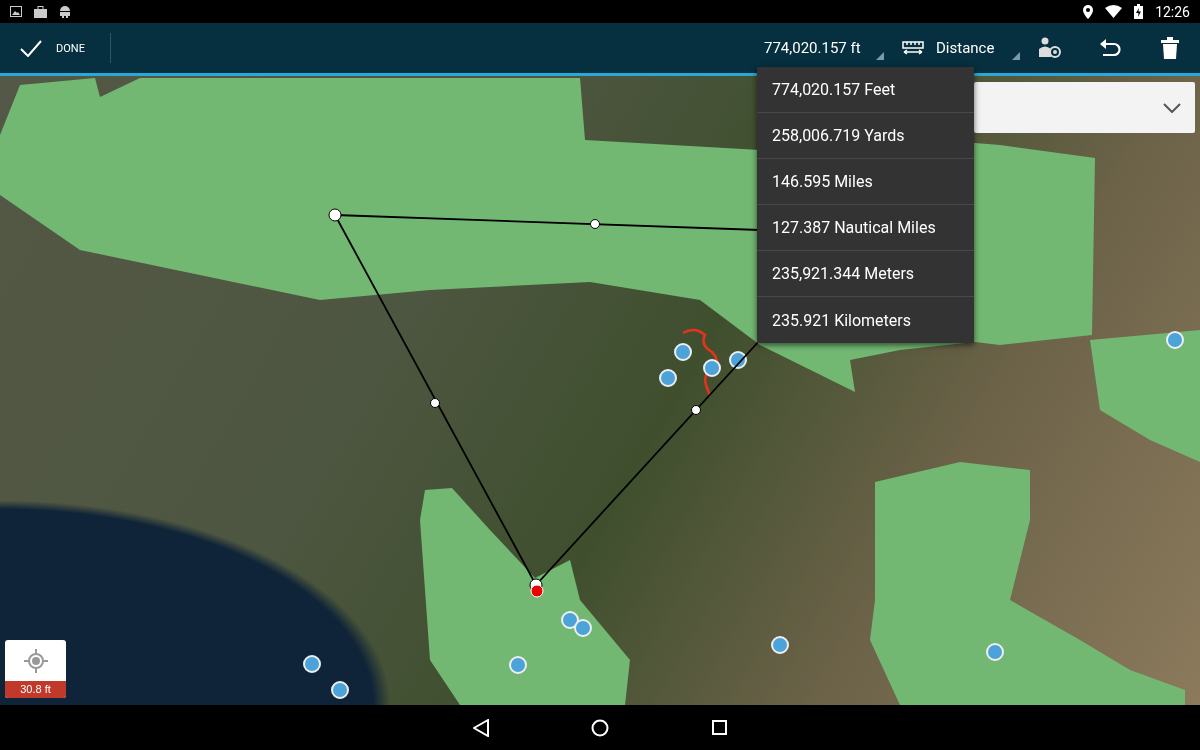  Describe the element at coordinates (16, 11) in the screenshot. I see `image-icon` at that location.